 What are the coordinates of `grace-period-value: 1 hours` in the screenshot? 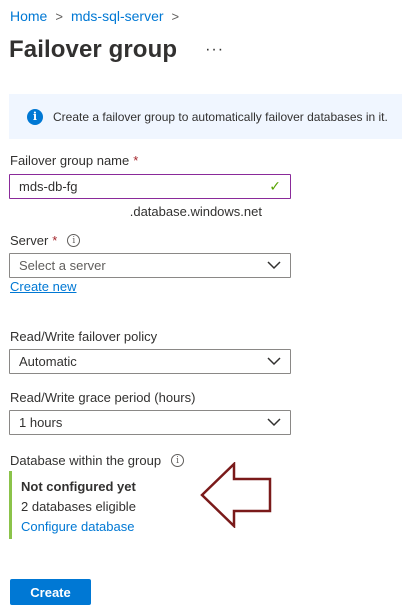 It's located at (41, 422).